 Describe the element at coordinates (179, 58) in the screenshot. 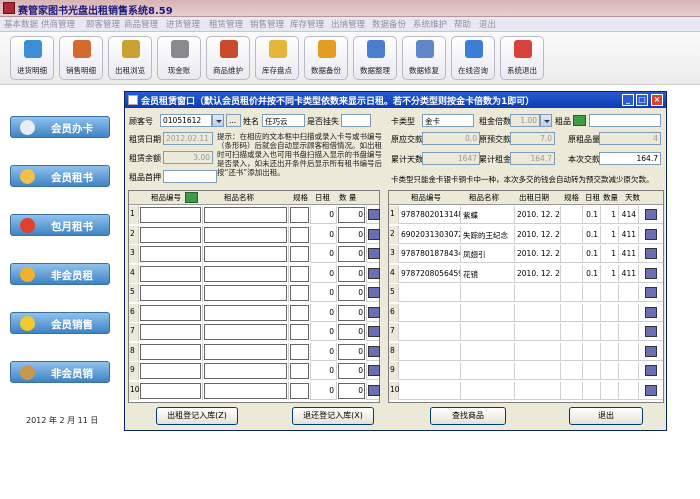

I see `toolbar-button-3: 现金账` at that location.